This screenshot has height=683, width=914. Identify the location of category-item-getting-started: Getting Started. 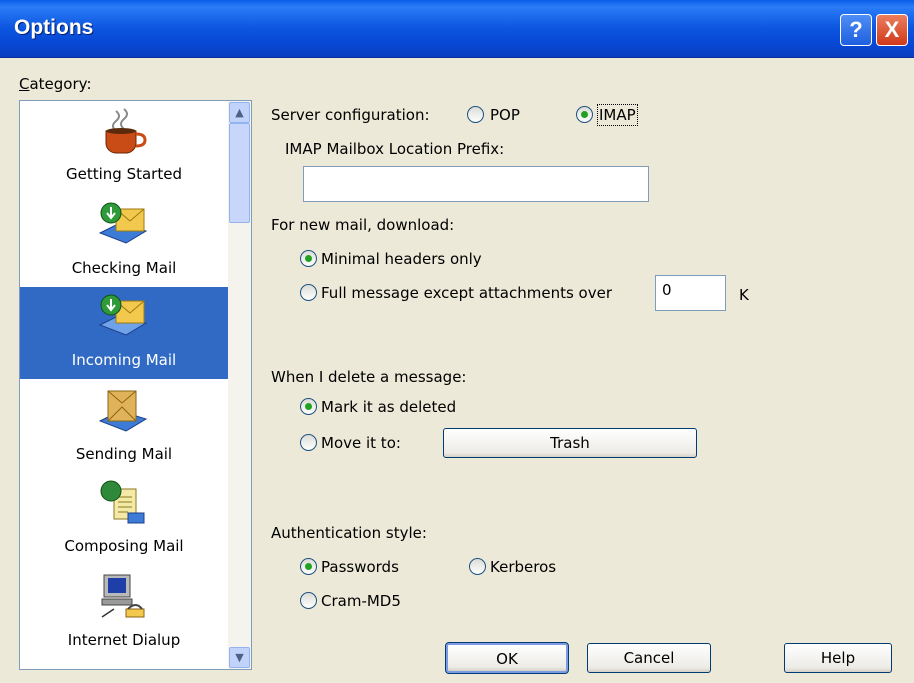
(124, 147).